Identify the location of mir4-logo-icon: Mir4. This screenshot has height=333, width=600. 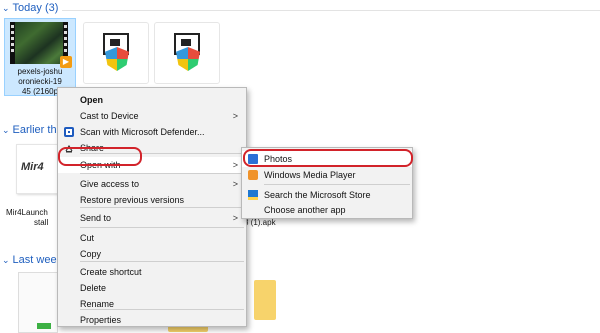
(37, 169).